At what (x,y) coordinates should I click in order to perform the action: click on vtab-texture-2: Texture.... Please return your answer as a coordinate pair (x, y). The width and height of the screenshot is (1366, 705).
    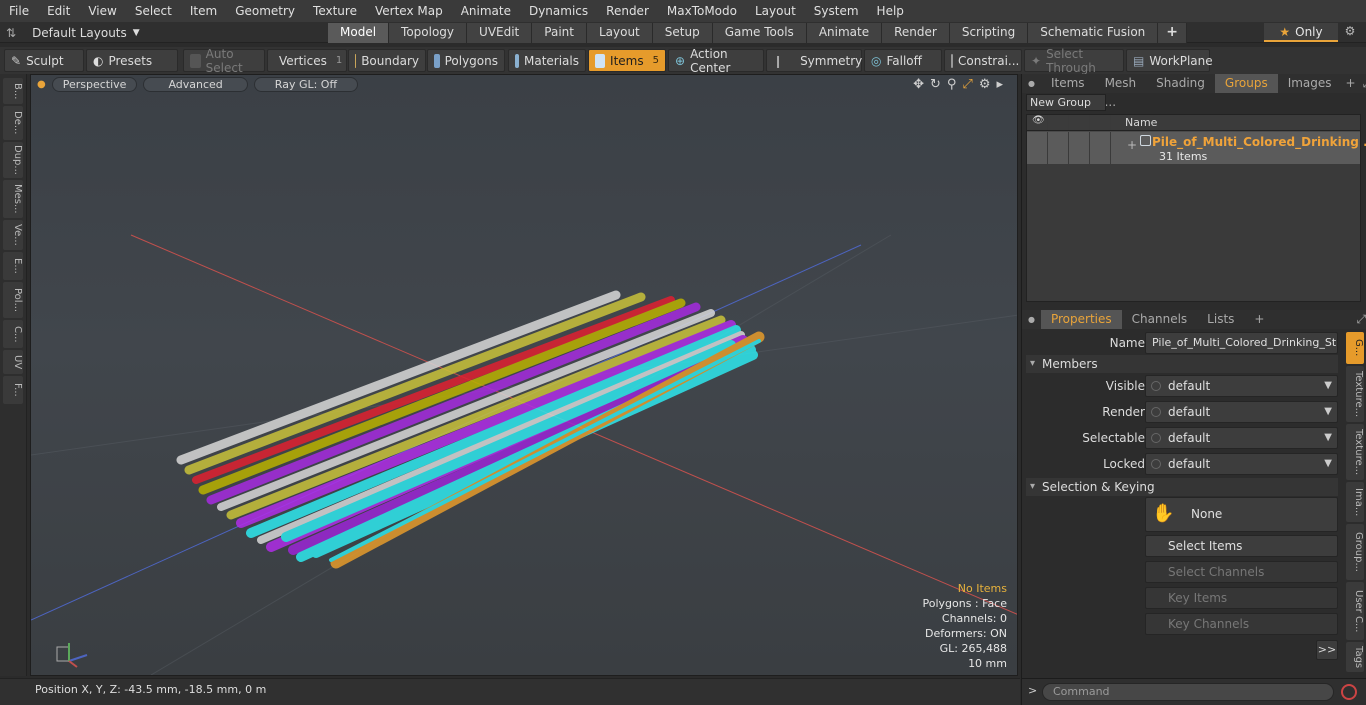
    Looking at the image, I should click on (1355, 452).